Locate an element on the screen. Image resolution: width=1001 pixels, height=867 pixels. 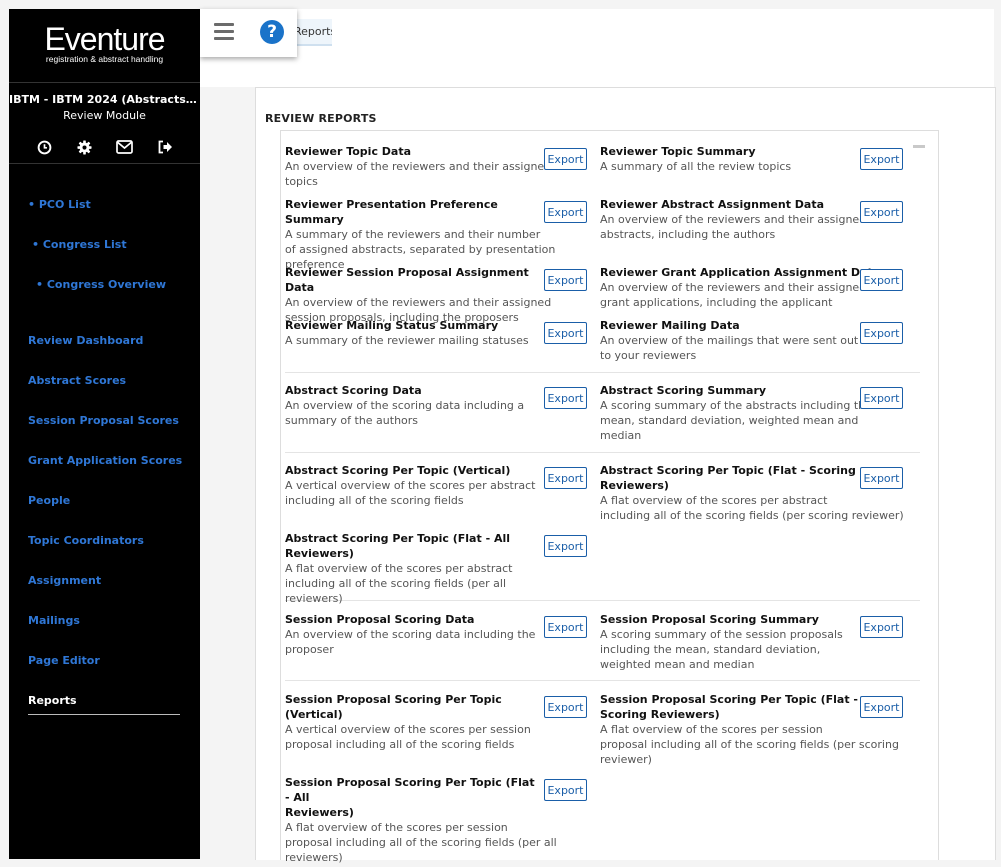
nav-congress-overview: • Congress Overview is located at coordinates (101, 284).